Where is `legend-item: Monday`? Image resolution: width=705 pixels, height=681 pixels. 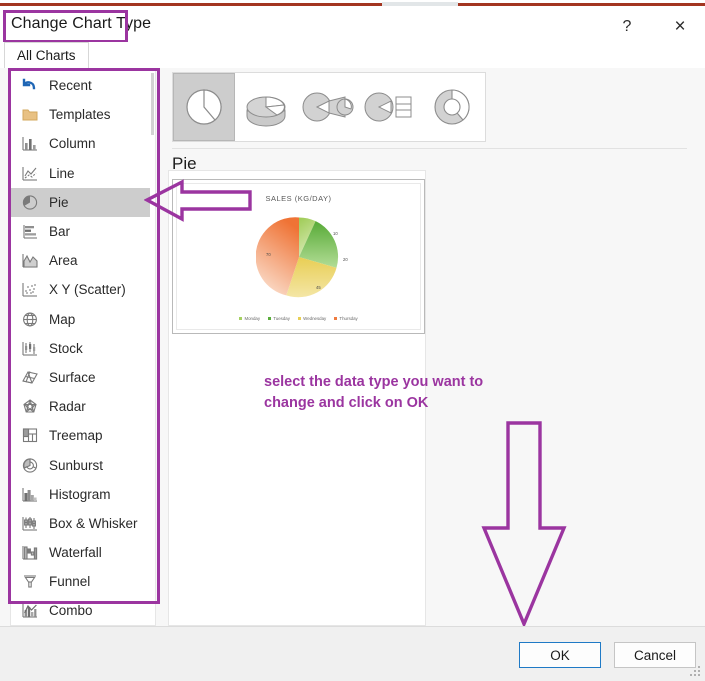 legend-item: Monday is located at coordinates (249, 318).